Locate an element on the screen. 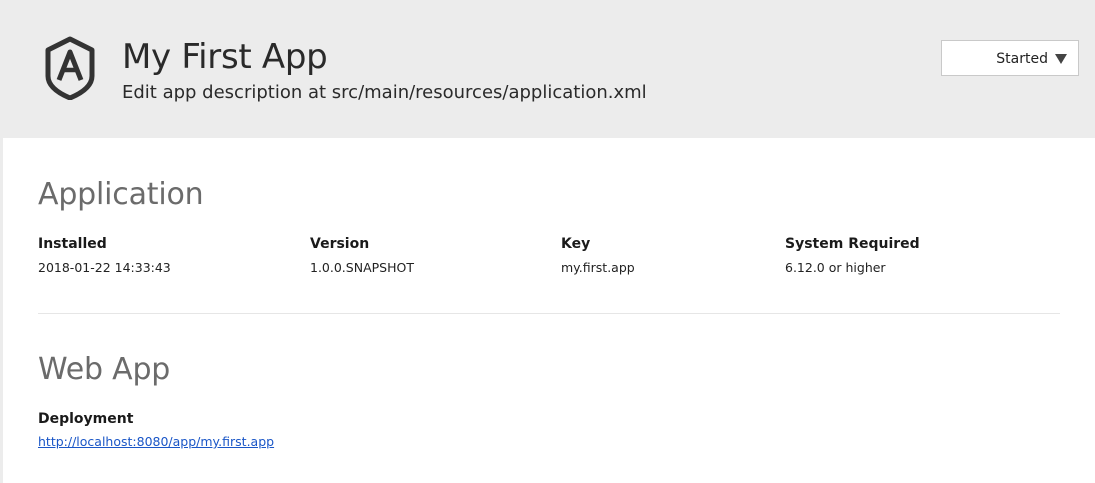 The height and width of the screenshot is (483, 1095). version-label: Version is located at coordinates (340, 244).